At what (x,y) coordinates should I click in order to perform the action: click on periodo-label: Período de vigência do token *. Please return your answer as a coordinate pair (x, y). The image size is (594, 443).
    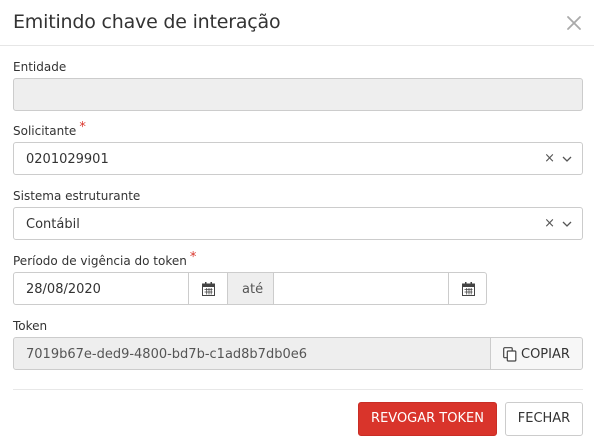
    Looking at the image, I should click on (105, 259).